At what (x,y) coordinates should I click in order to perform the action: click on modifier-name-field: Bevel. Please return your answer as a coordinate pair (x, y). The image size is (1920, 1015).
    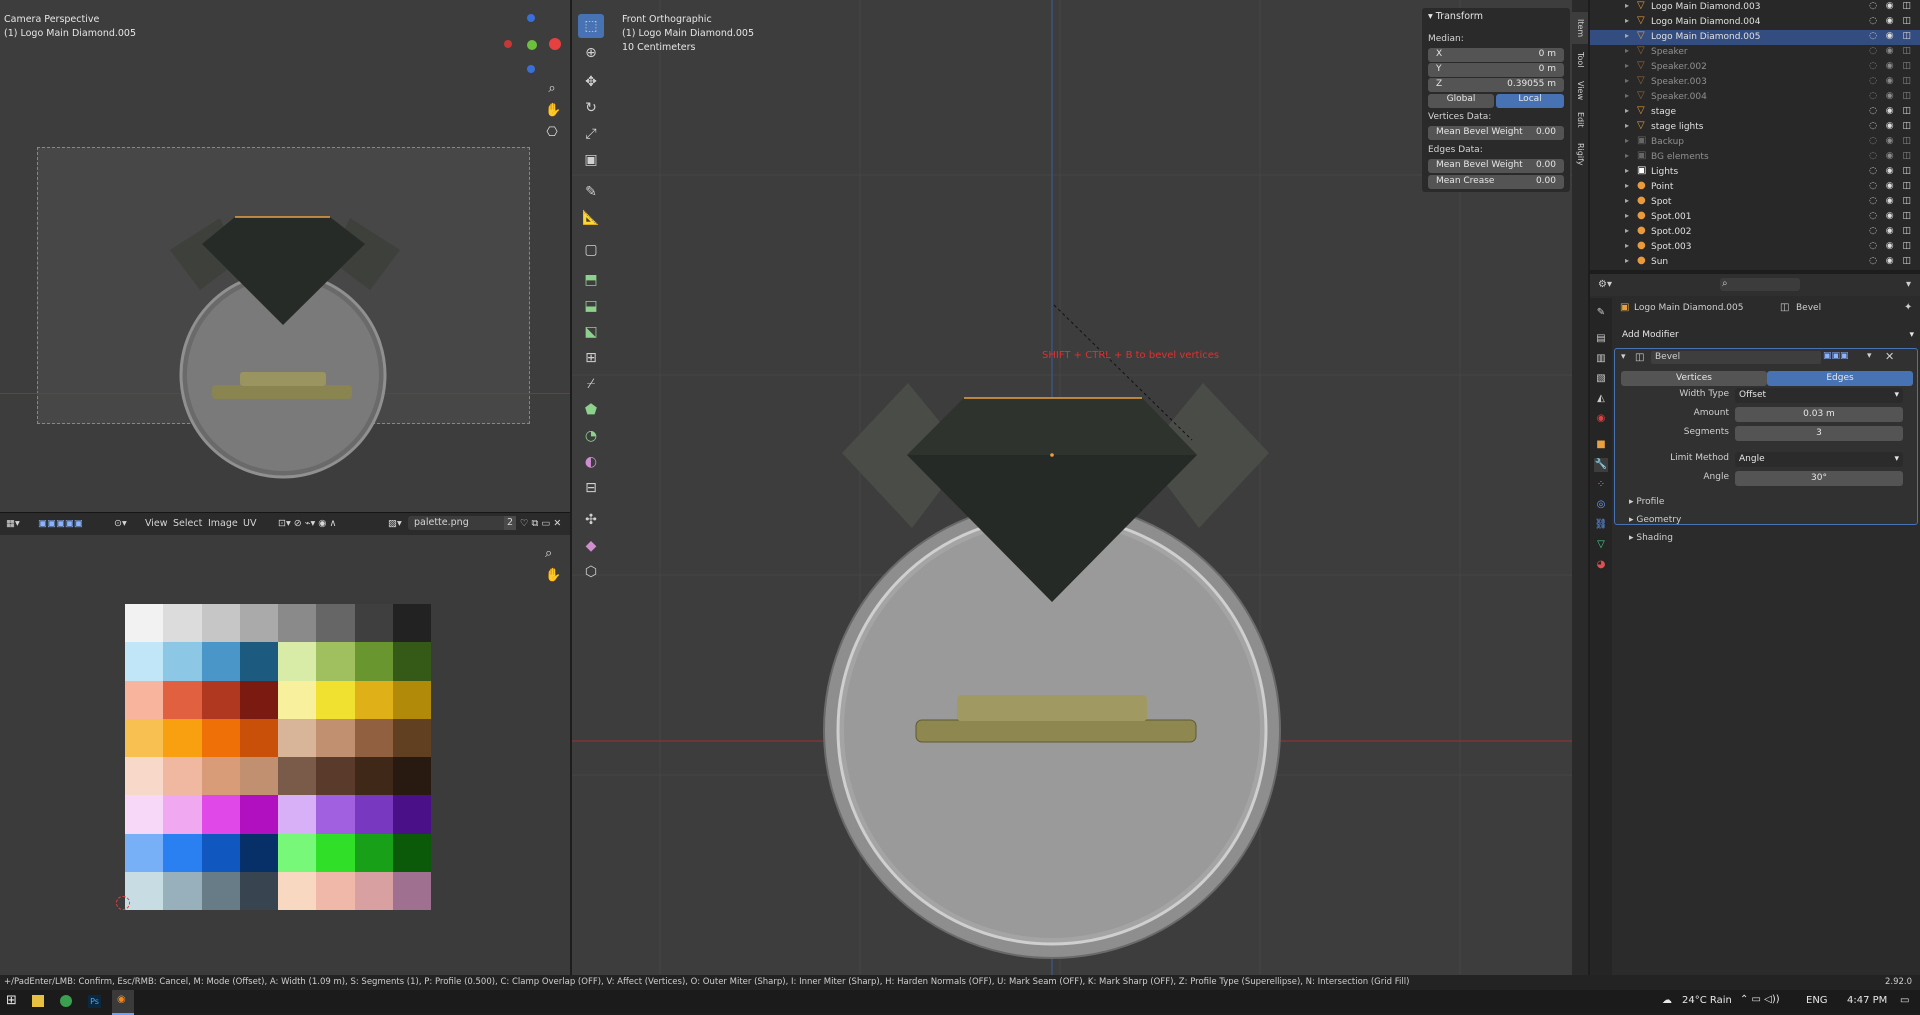
    Looking at the image, I should click on (1736, 357).